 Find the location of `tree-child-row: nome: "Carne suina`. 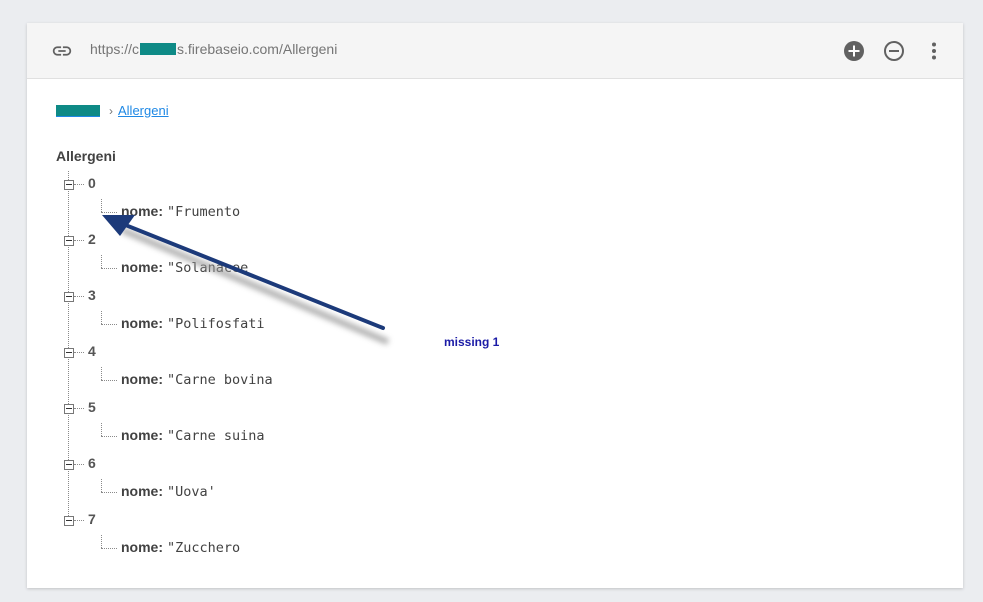

tree-child-row: nome: "Carne suina is located at coordinates (193, 436).